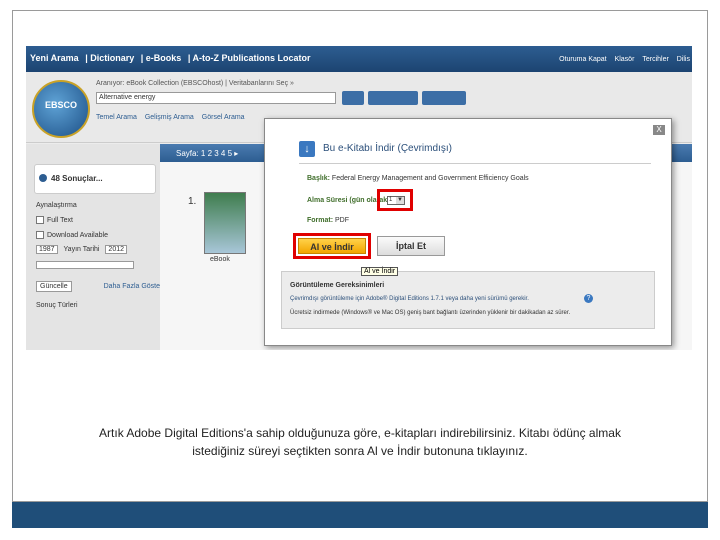  I want to click on show-more-link: Daha Fazla Göster », so click(136, 286).